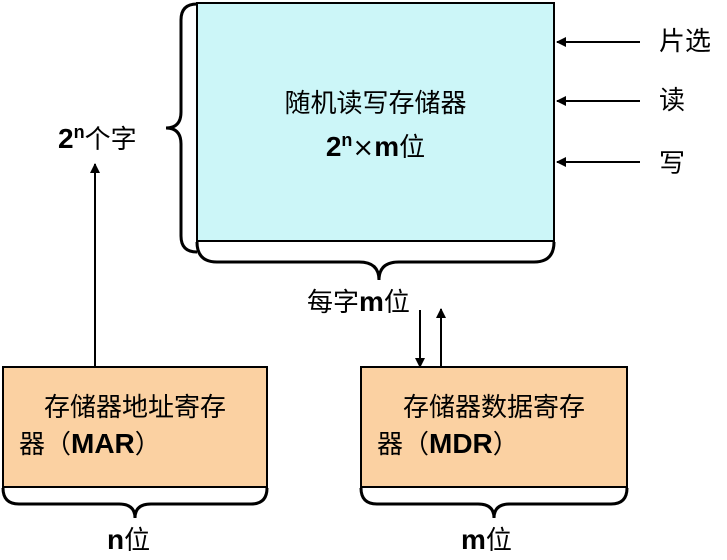 The width and height of the screenshot is (727, 560). I want to click on ram-size: 2n×m位, so click(375, 144).